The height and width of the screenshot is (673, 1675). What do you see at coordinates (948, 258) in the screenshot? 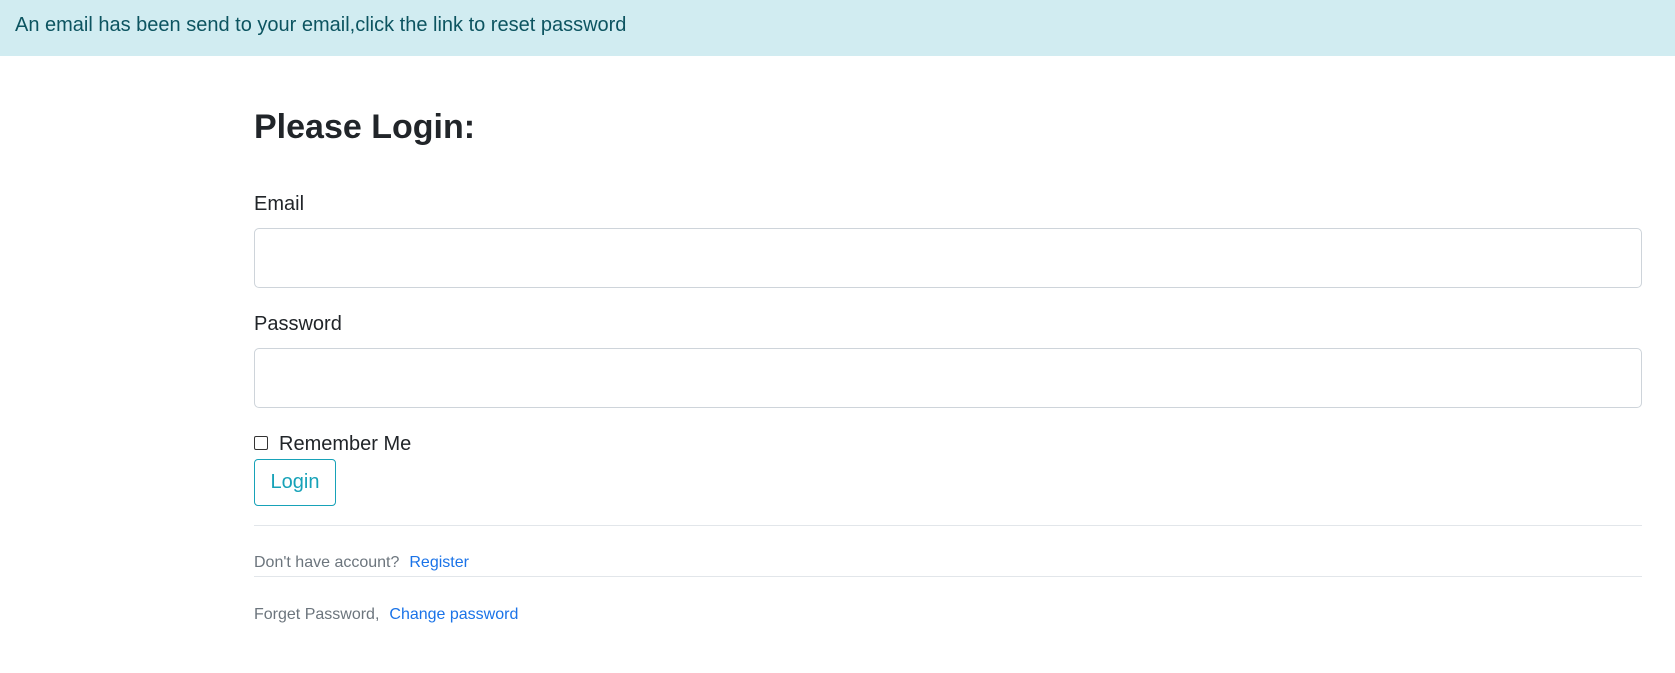
I see `email-field` at bounding box center [948, 258].